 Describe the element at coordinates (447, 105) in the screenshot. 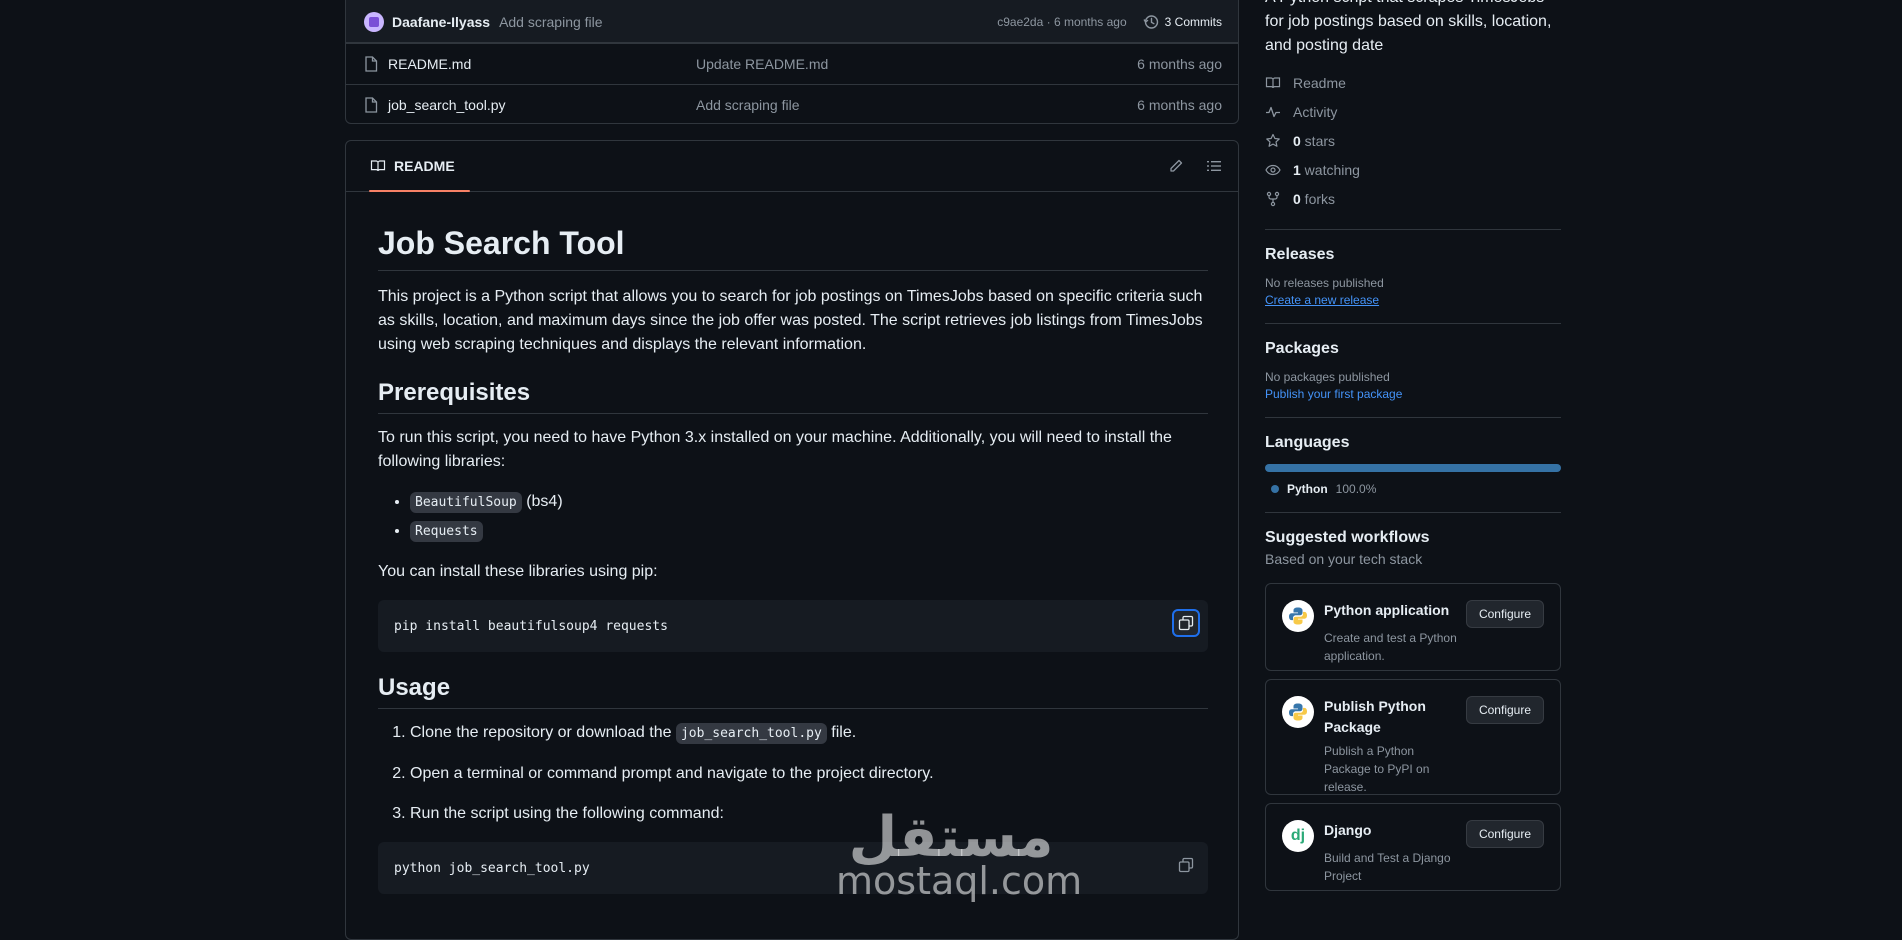

I see `file-name-link: job_search_tool.py` at that location.